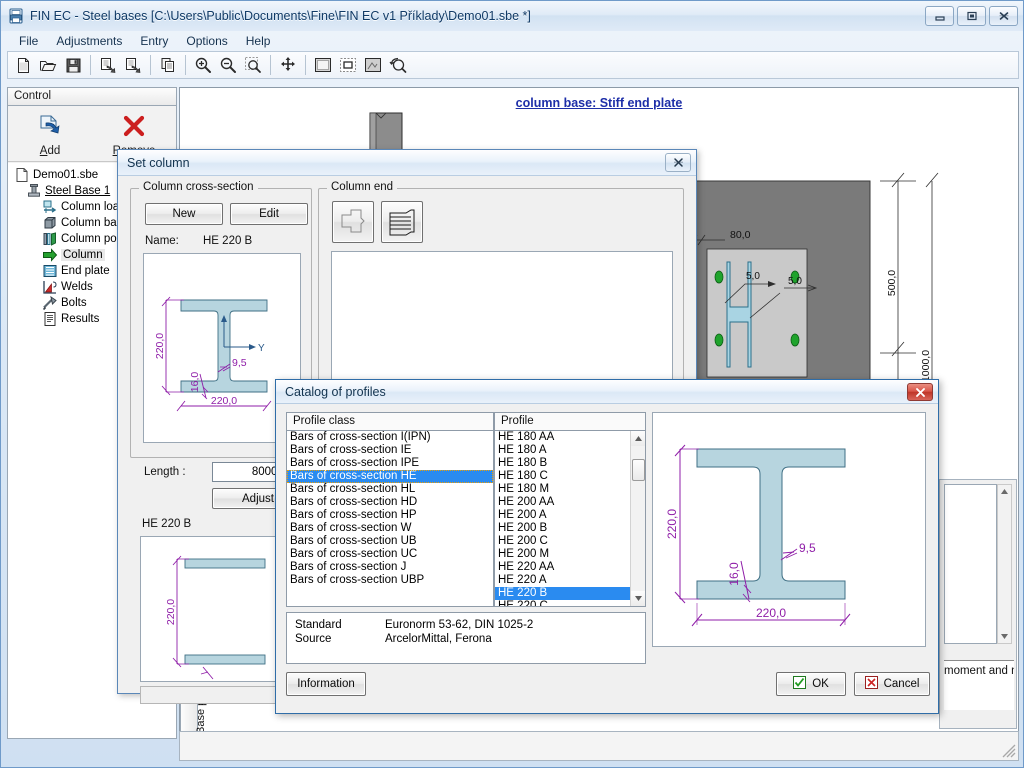 This screenshot has width=1024, height=768. I want to click on zoom-select-icon, so click(253, 65).